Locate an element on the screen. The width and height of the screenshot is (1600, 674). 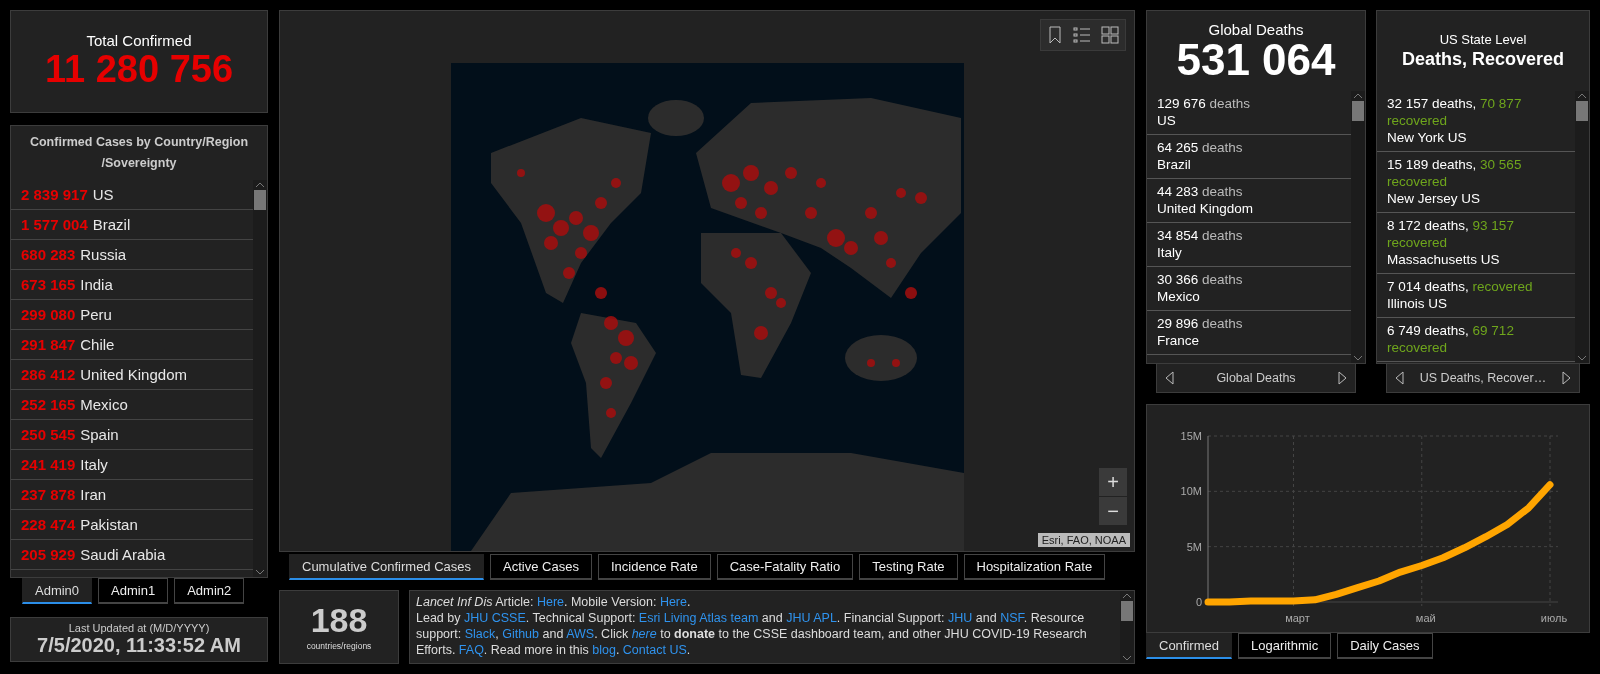
country-count-label: countries/regions is located at coordinates (339, 646).